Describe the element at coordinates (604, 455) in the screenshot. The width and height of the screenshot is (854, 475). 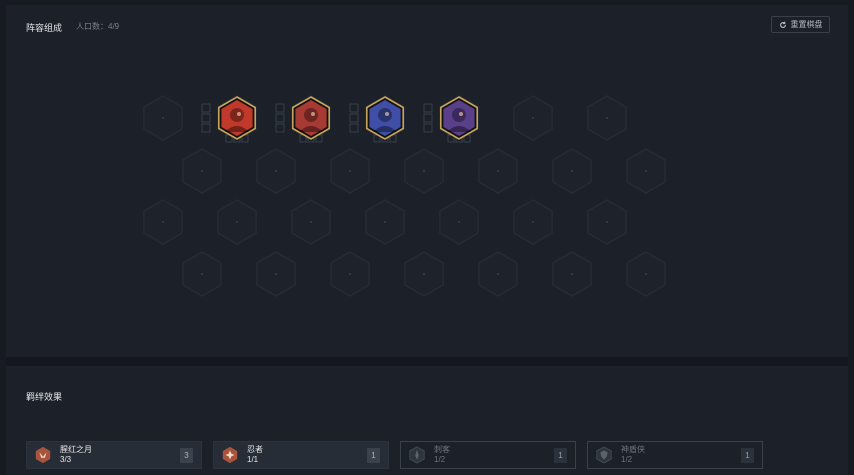
I see `shield-icon` at that location.